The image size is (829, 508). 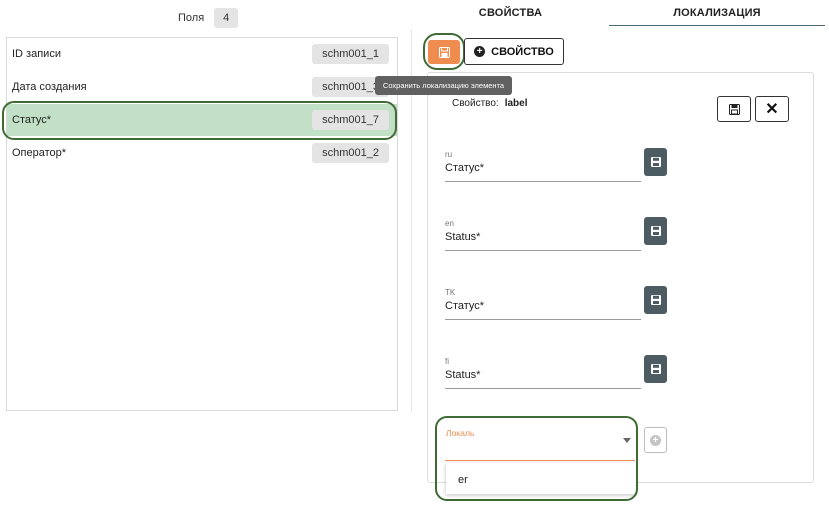 I want to click on field-code: schm001_2, so click(x=350, y=153).